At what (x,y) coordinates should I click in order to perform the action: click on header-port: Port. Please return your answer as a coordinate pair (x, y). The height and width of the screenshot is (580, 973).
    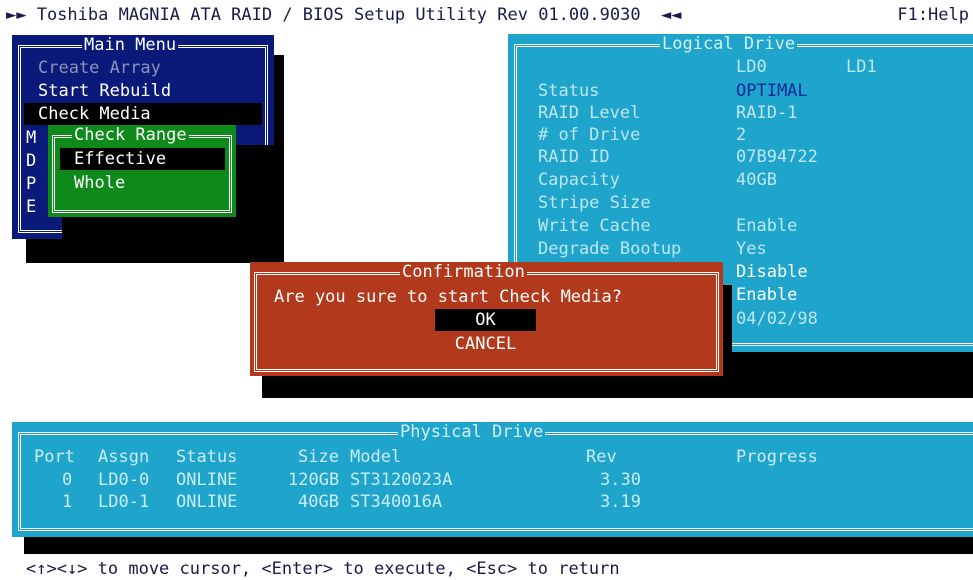
    Looking at the image, I should click on (54, 457).